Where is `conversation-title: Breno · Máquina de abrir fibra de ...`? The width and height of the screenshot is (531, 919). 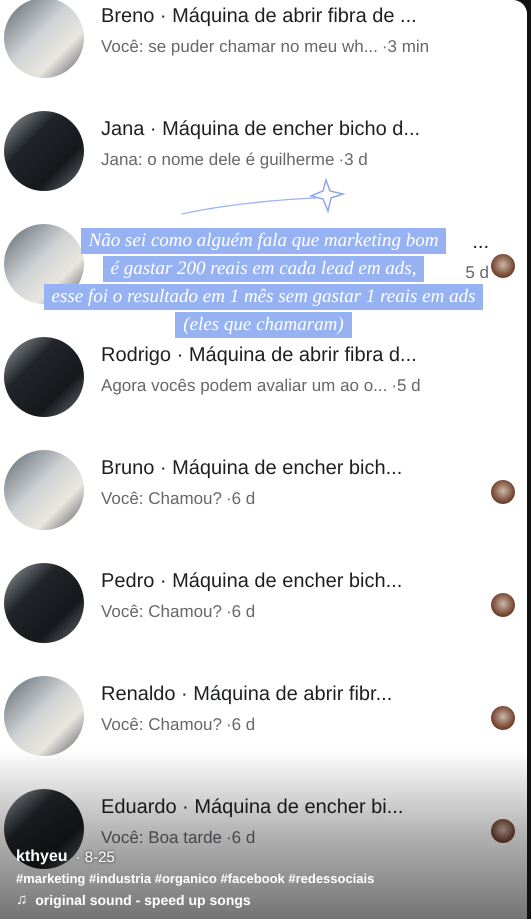 conversation-title: Breno · Máquina de abrir fibra de ... is located at coordinates (295, 16).